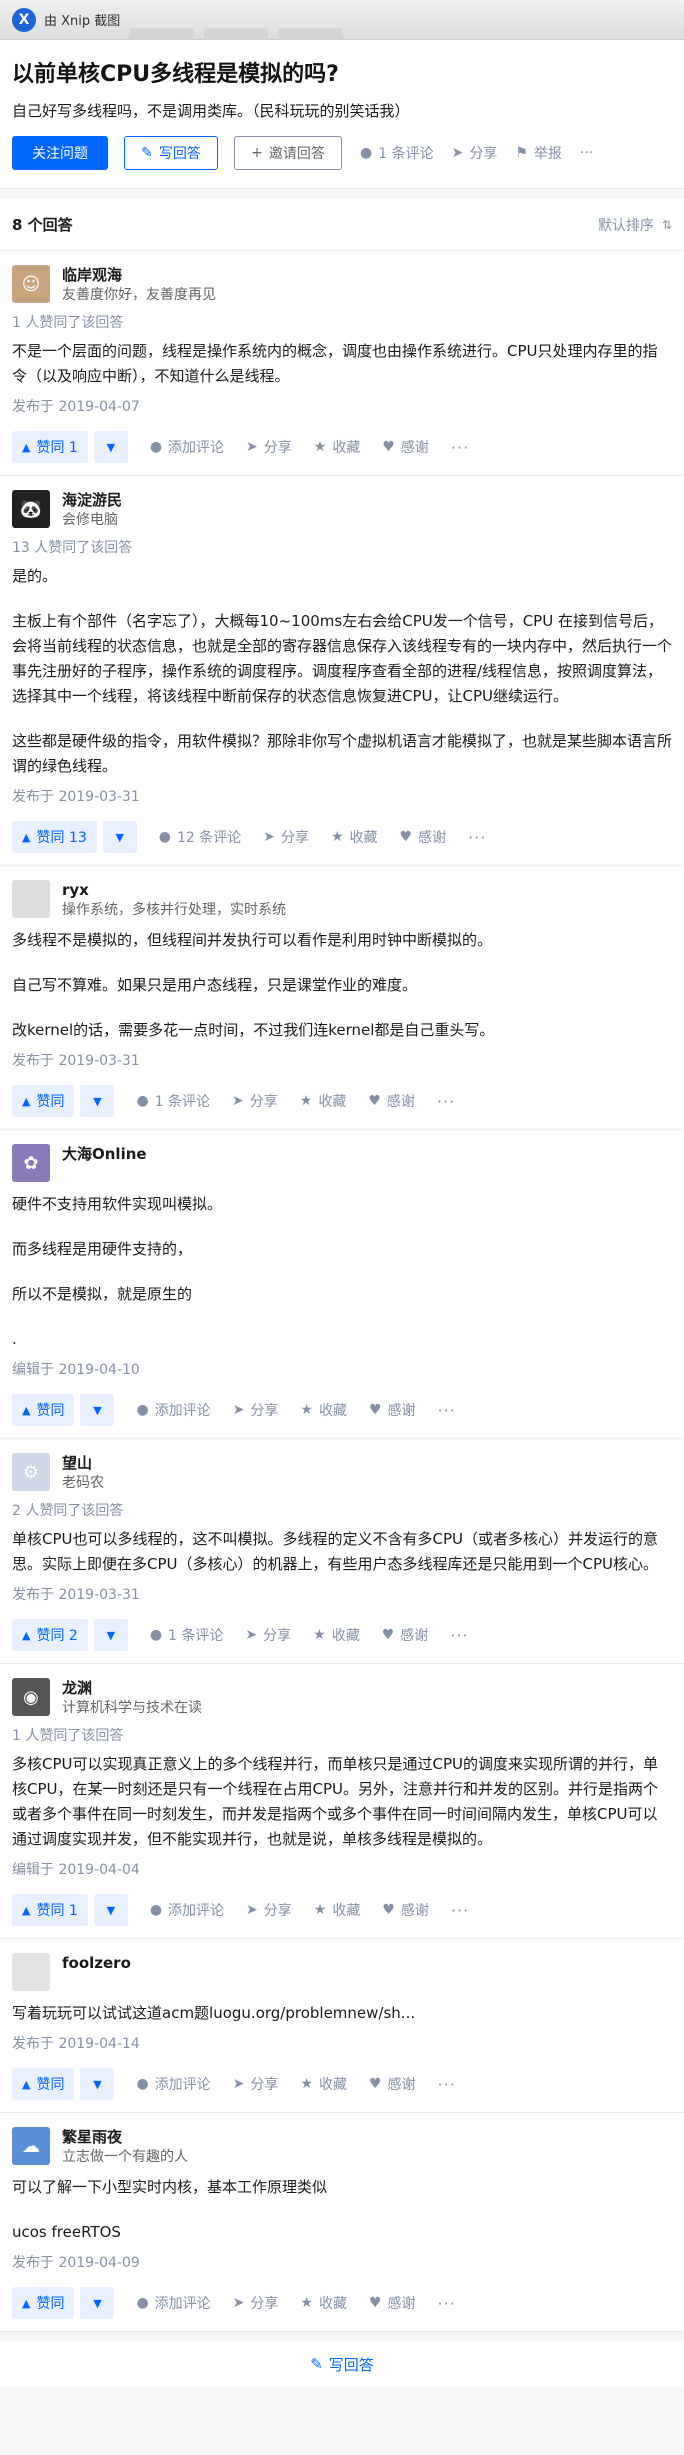 The height and width of the screenshot is (2455, 684). I want to click on author-name: 繁星雨夜, so click(125, 2137).